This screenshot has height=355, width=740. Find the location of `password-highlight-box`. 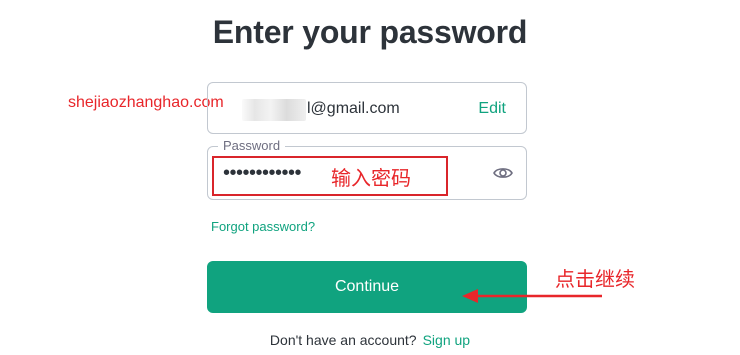

password-highlight-box is located at coordinates (330, 176).